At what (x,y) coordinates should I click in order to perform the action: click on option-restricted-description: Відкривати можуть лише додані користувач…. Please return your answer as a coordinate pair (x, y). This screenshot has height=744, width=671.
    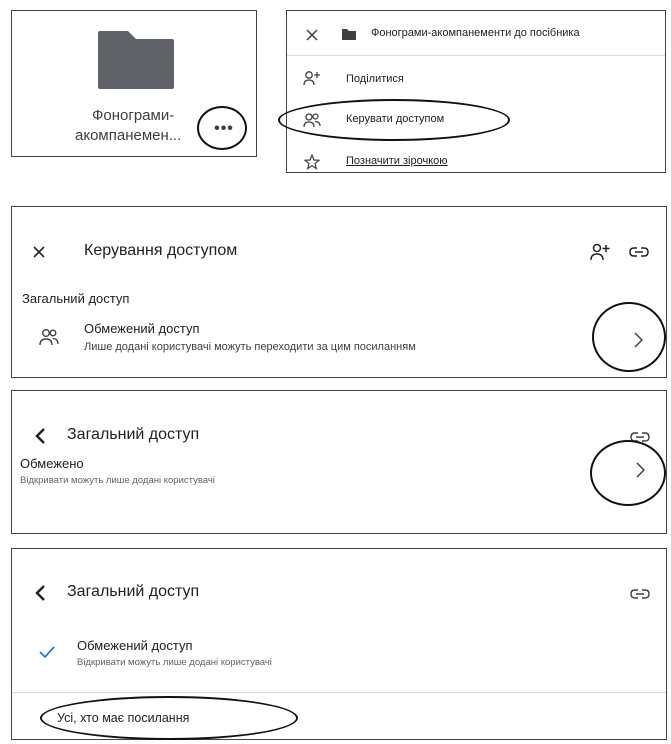
    Looking at the image, I should click on (174, 662).